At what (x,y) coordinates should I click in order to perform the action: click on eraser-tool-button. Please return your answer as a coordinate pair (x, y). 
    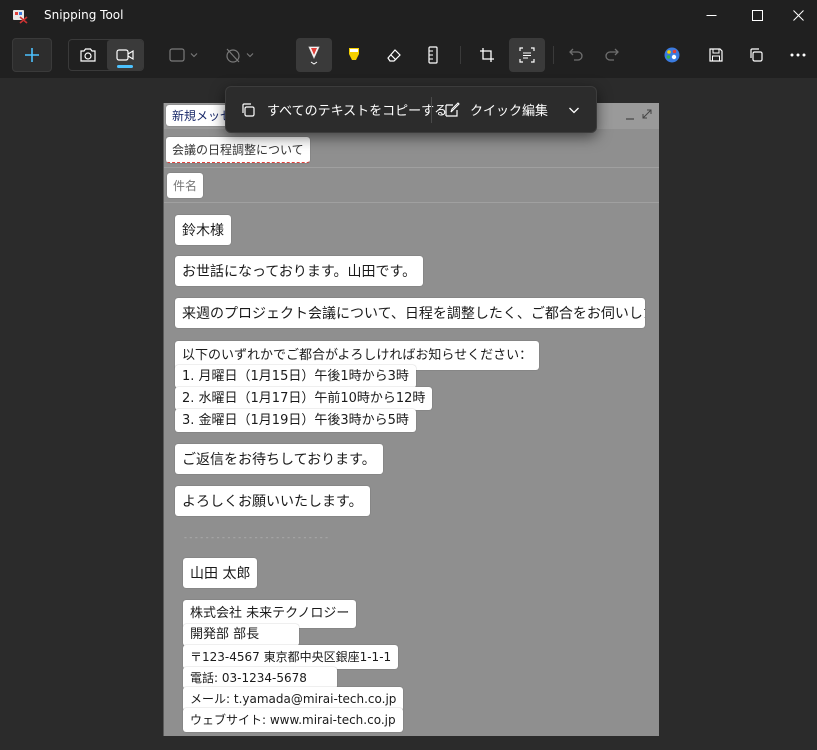
    Looking at the image, I should click on (394, 55).